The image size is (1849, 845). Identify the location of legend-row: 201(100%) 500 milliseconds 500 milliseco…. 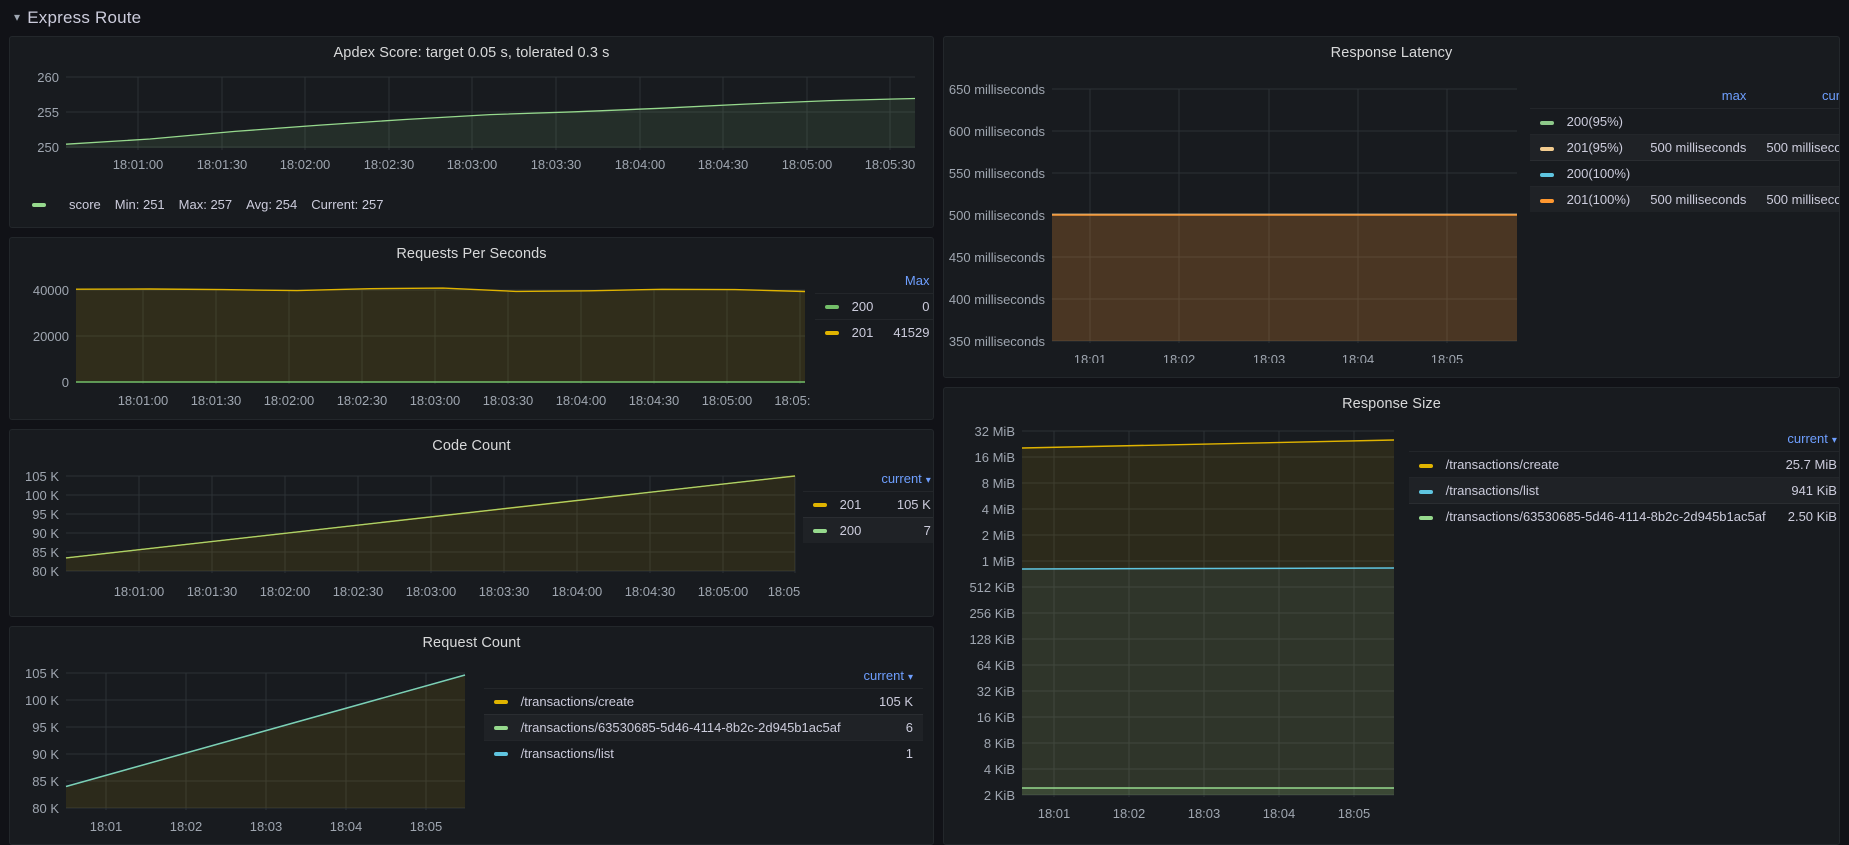
(1684, 199).